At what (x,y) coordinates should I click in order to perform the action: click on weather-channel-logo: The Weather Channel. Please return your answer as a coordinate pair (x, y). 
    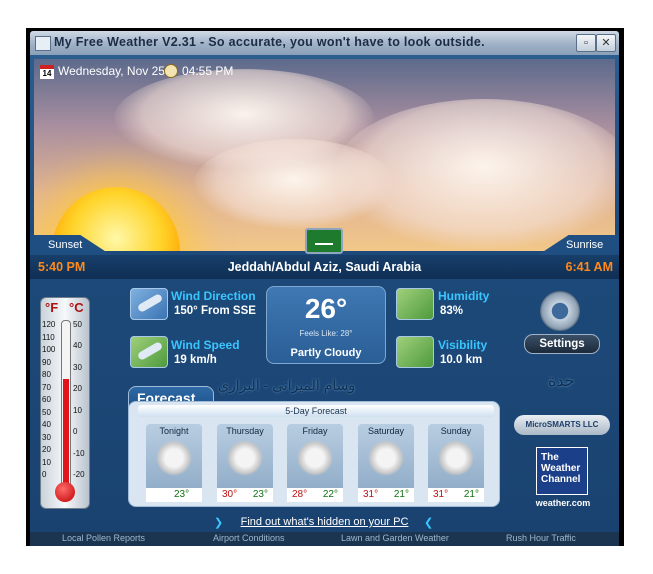
    Looking at the image, I should click on (562, 471).